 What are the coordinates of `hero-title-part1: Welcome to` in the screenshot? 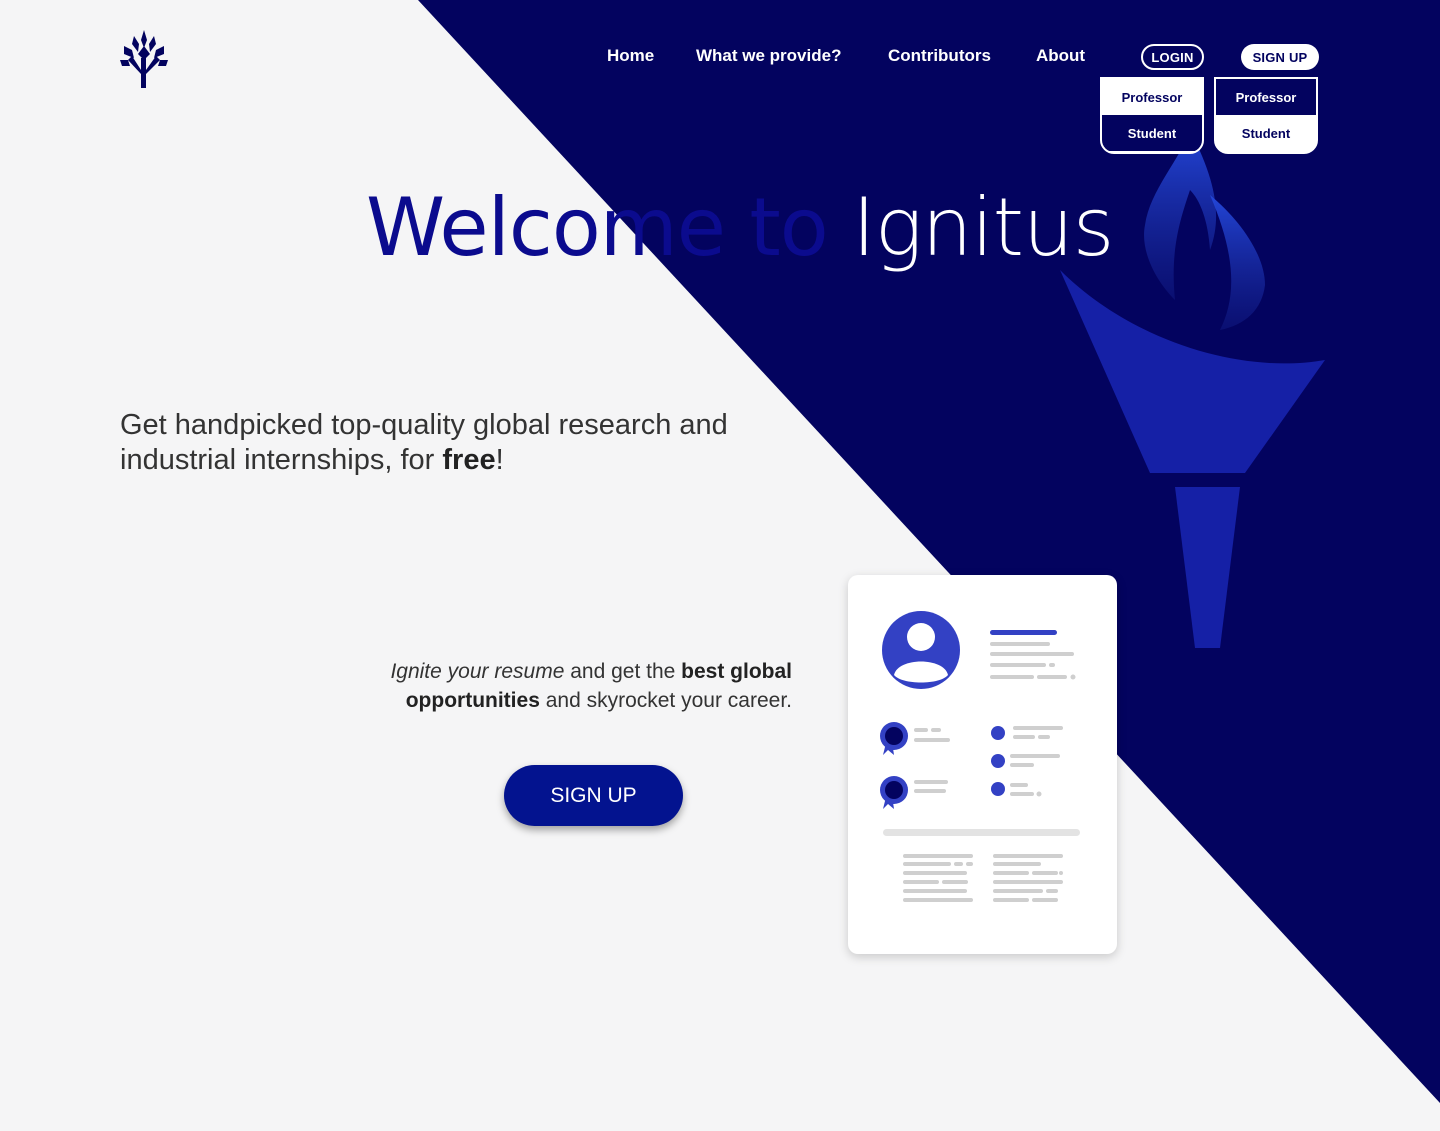 It's located at (609, 227).